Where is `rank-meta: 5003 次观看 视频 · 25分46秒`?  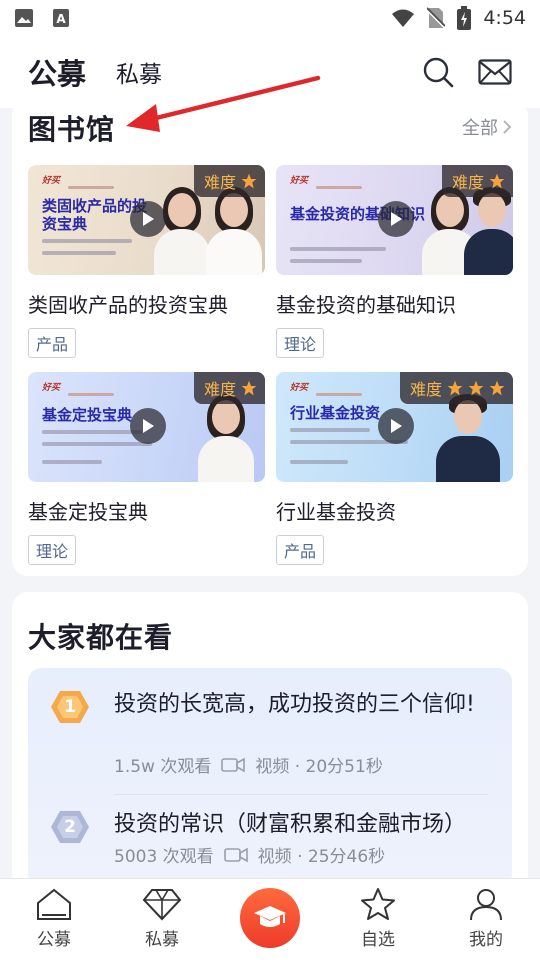
rank-meta: 5003 次观看 视频 · 25分46秒 is located at coordinates (249, 854).